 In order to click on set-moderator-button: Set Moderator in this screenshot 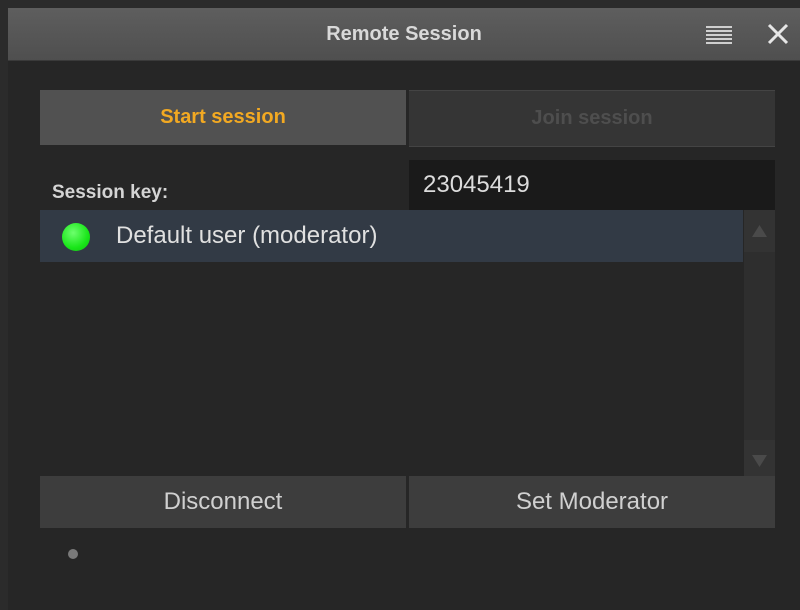, I will do `click(592, 502)`.